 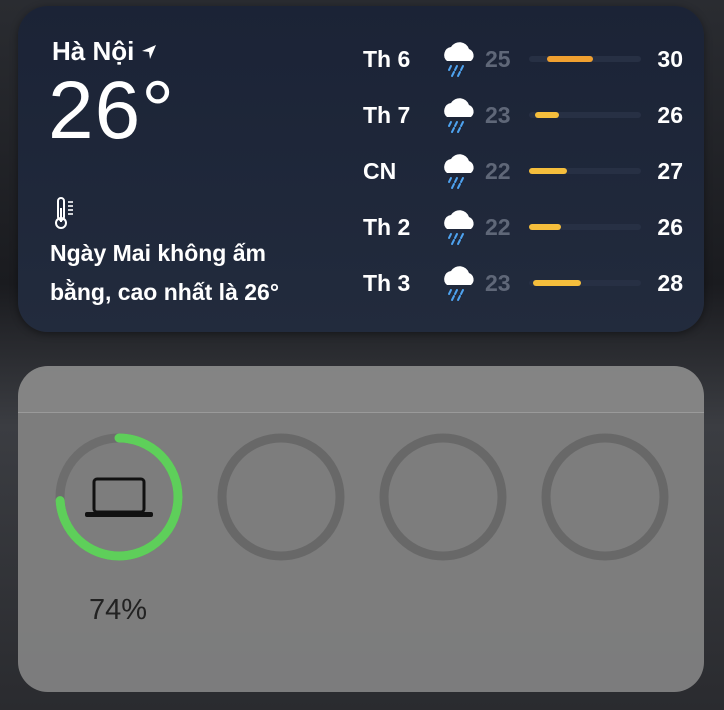 What do you see at coordinates (523, 59) in the screenshot?
I see `forecast-row: Th 6 25 30` at bounding box center [523, 59].